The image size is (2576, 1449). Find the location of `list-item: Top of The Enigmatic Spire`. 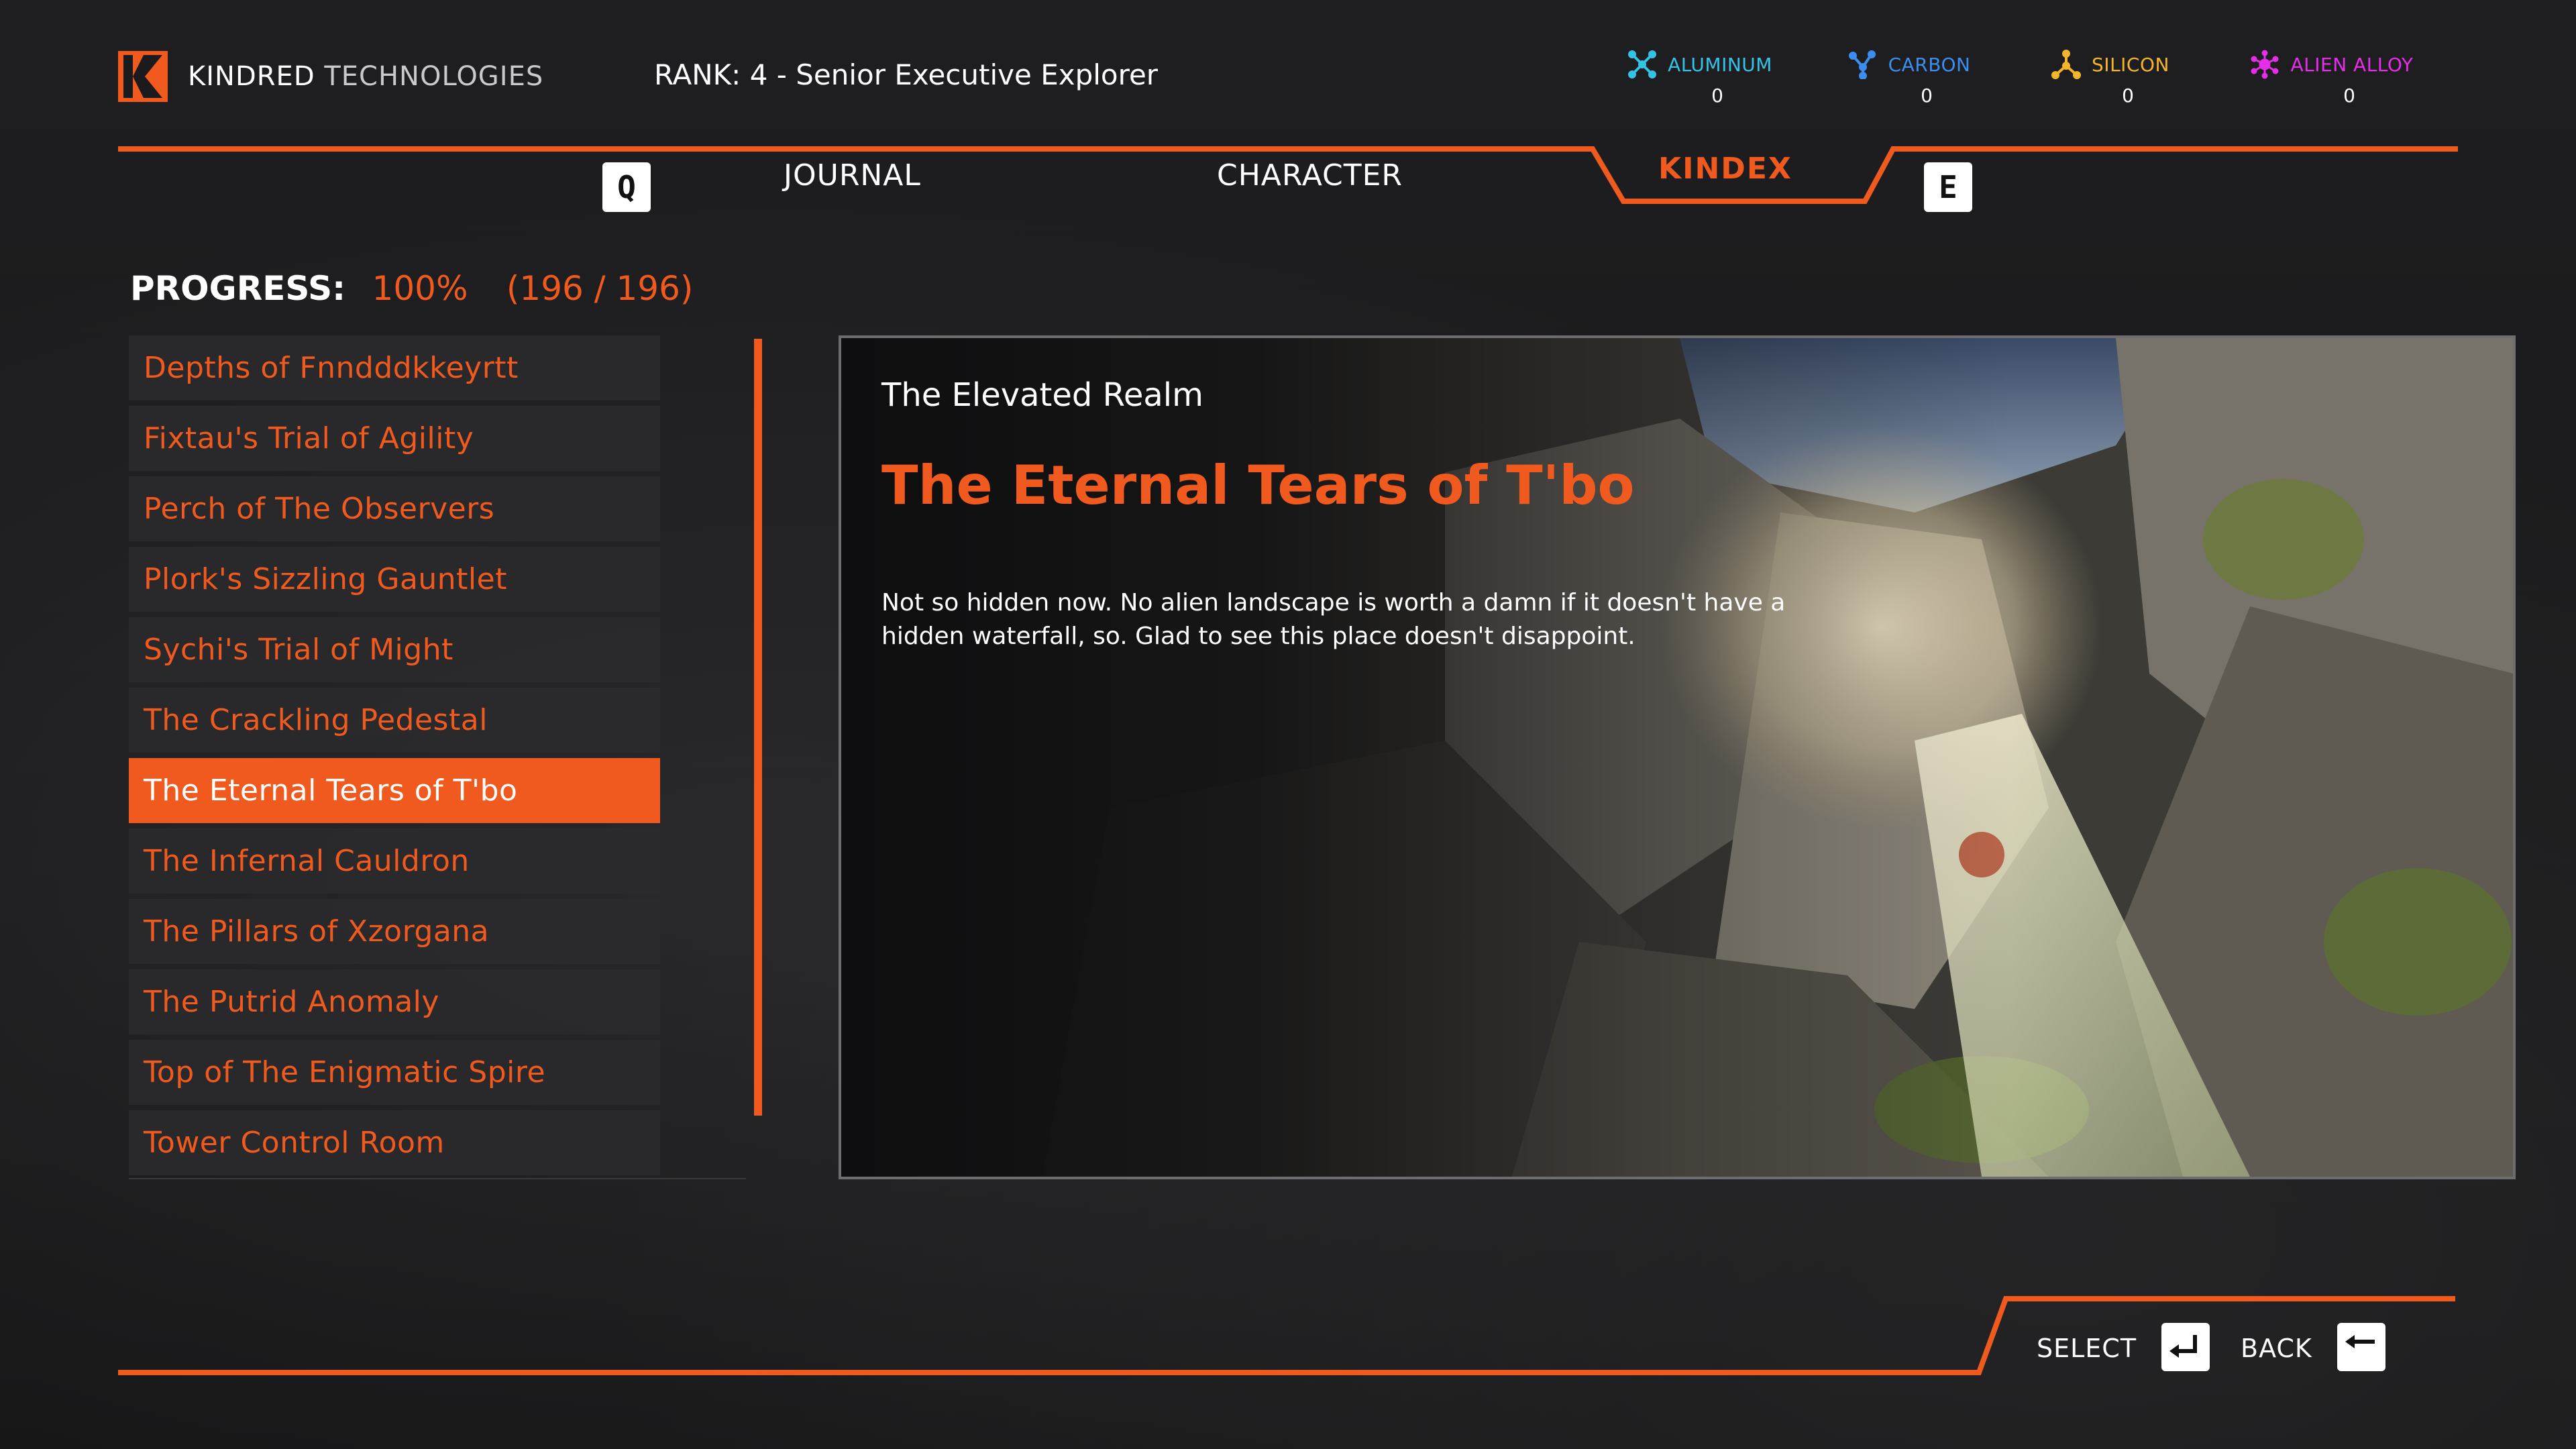

list-item: Top of The Enigmatic Spire is located at coordinates (394, 1072).